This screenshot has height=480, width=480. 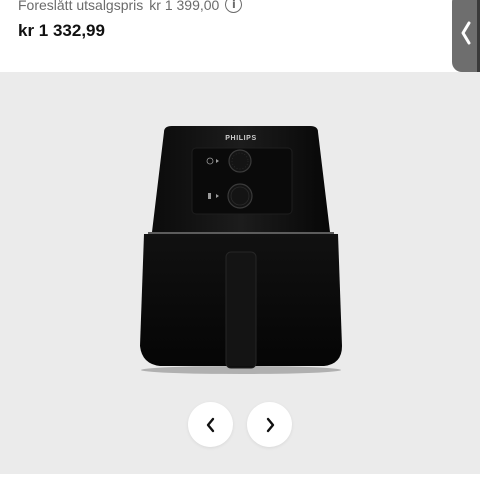 What do you see at coordinates (240, 477) in the screenshot?
I see `page-content-below` at bounding box center [240, 477].